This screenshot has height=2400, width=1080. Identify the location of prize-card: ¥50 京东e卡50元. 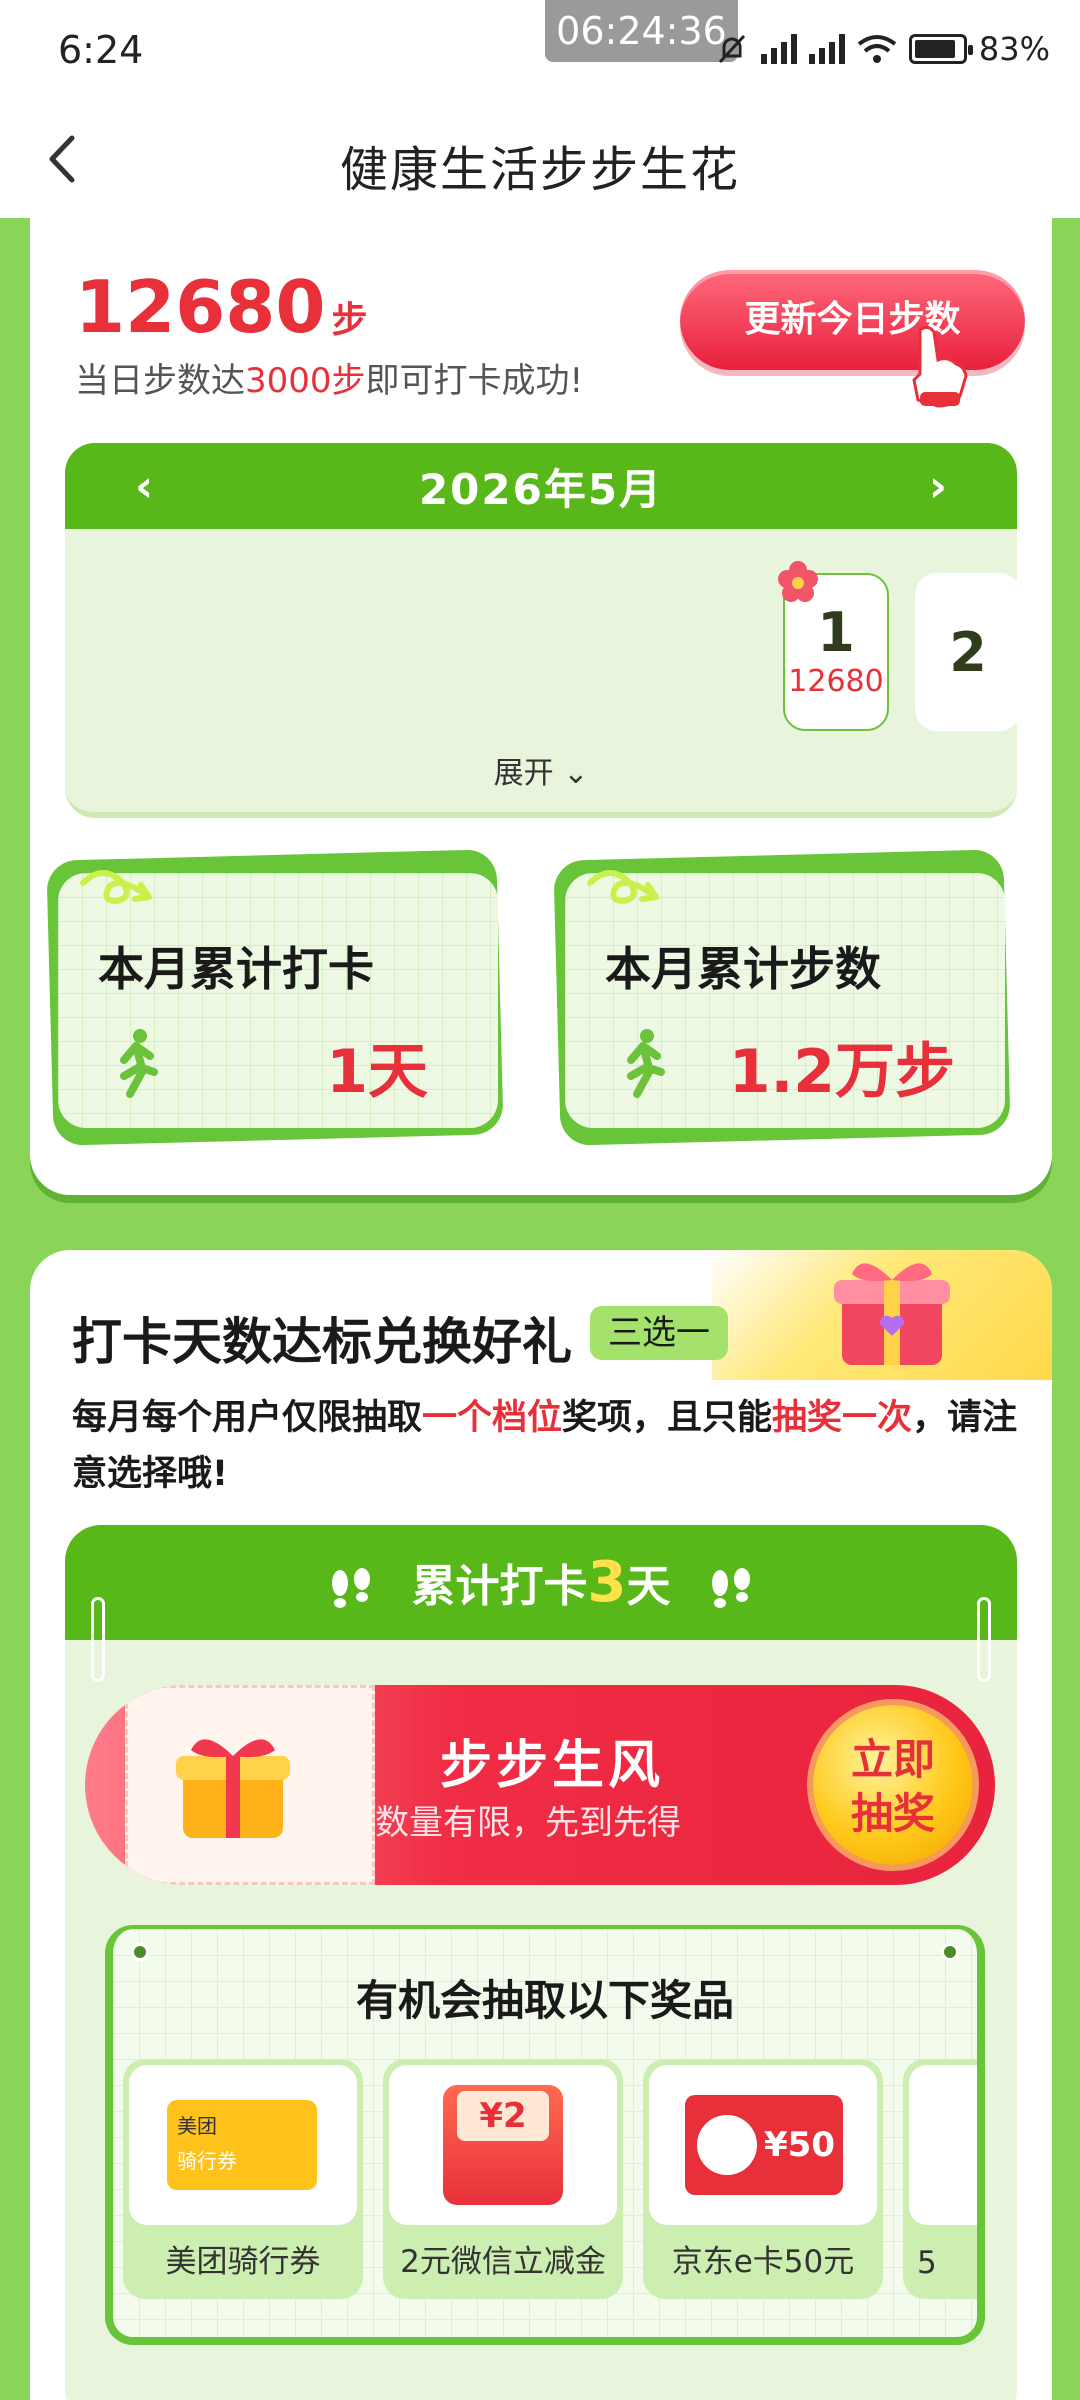
(763, 2179).